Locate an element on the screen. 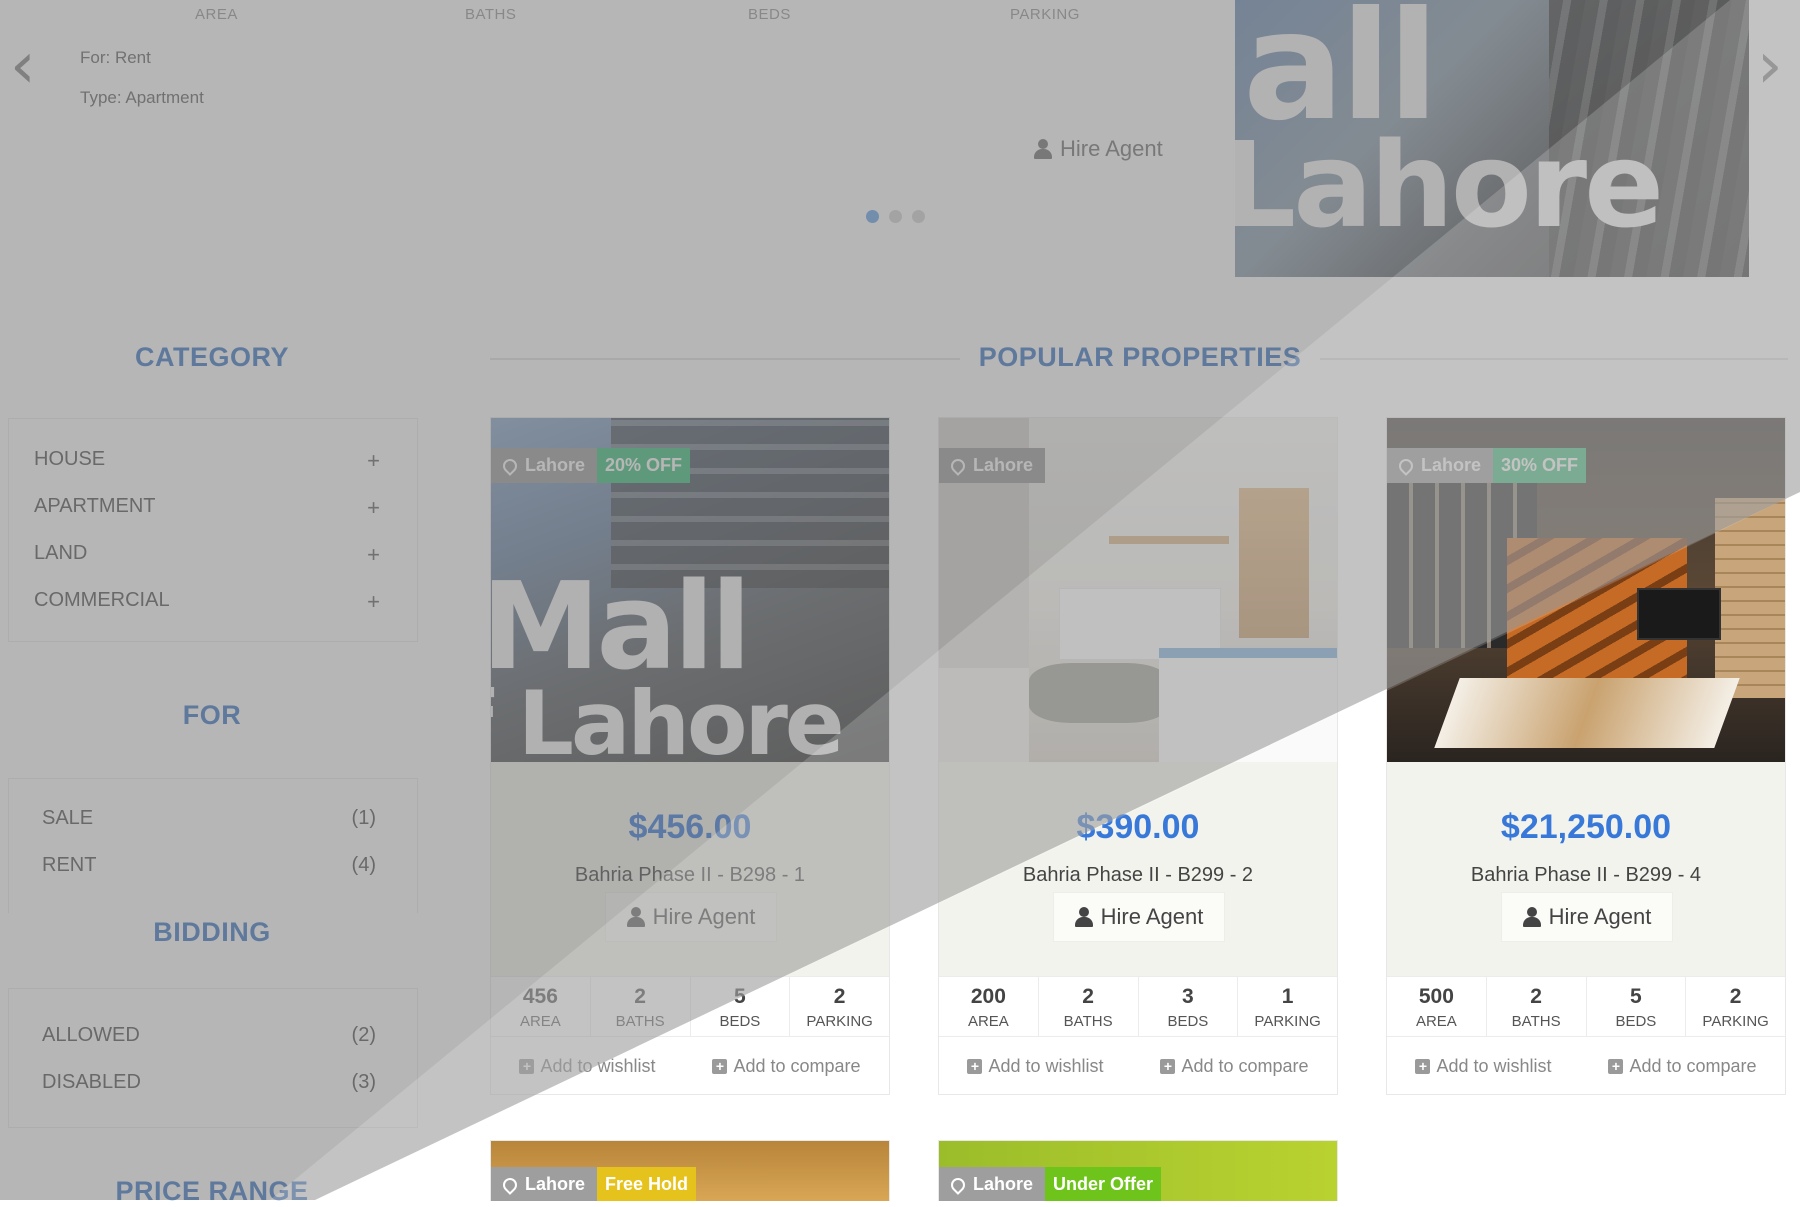  spec-value: 3 is located at coordinates (1188, 996).